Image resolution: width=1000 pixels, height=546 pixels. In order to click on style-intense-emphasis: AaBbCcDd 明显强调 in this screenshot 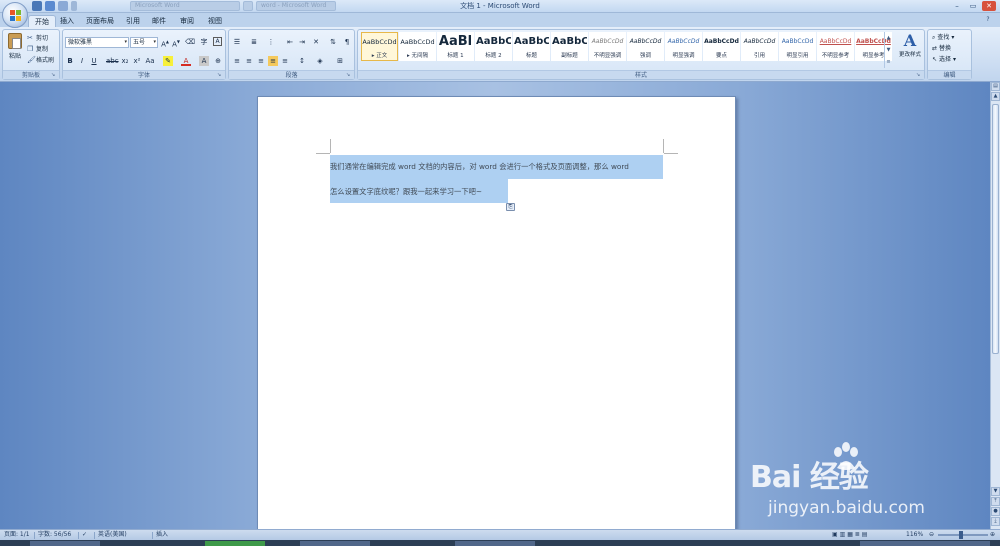, I will do `click(683, 46)`.